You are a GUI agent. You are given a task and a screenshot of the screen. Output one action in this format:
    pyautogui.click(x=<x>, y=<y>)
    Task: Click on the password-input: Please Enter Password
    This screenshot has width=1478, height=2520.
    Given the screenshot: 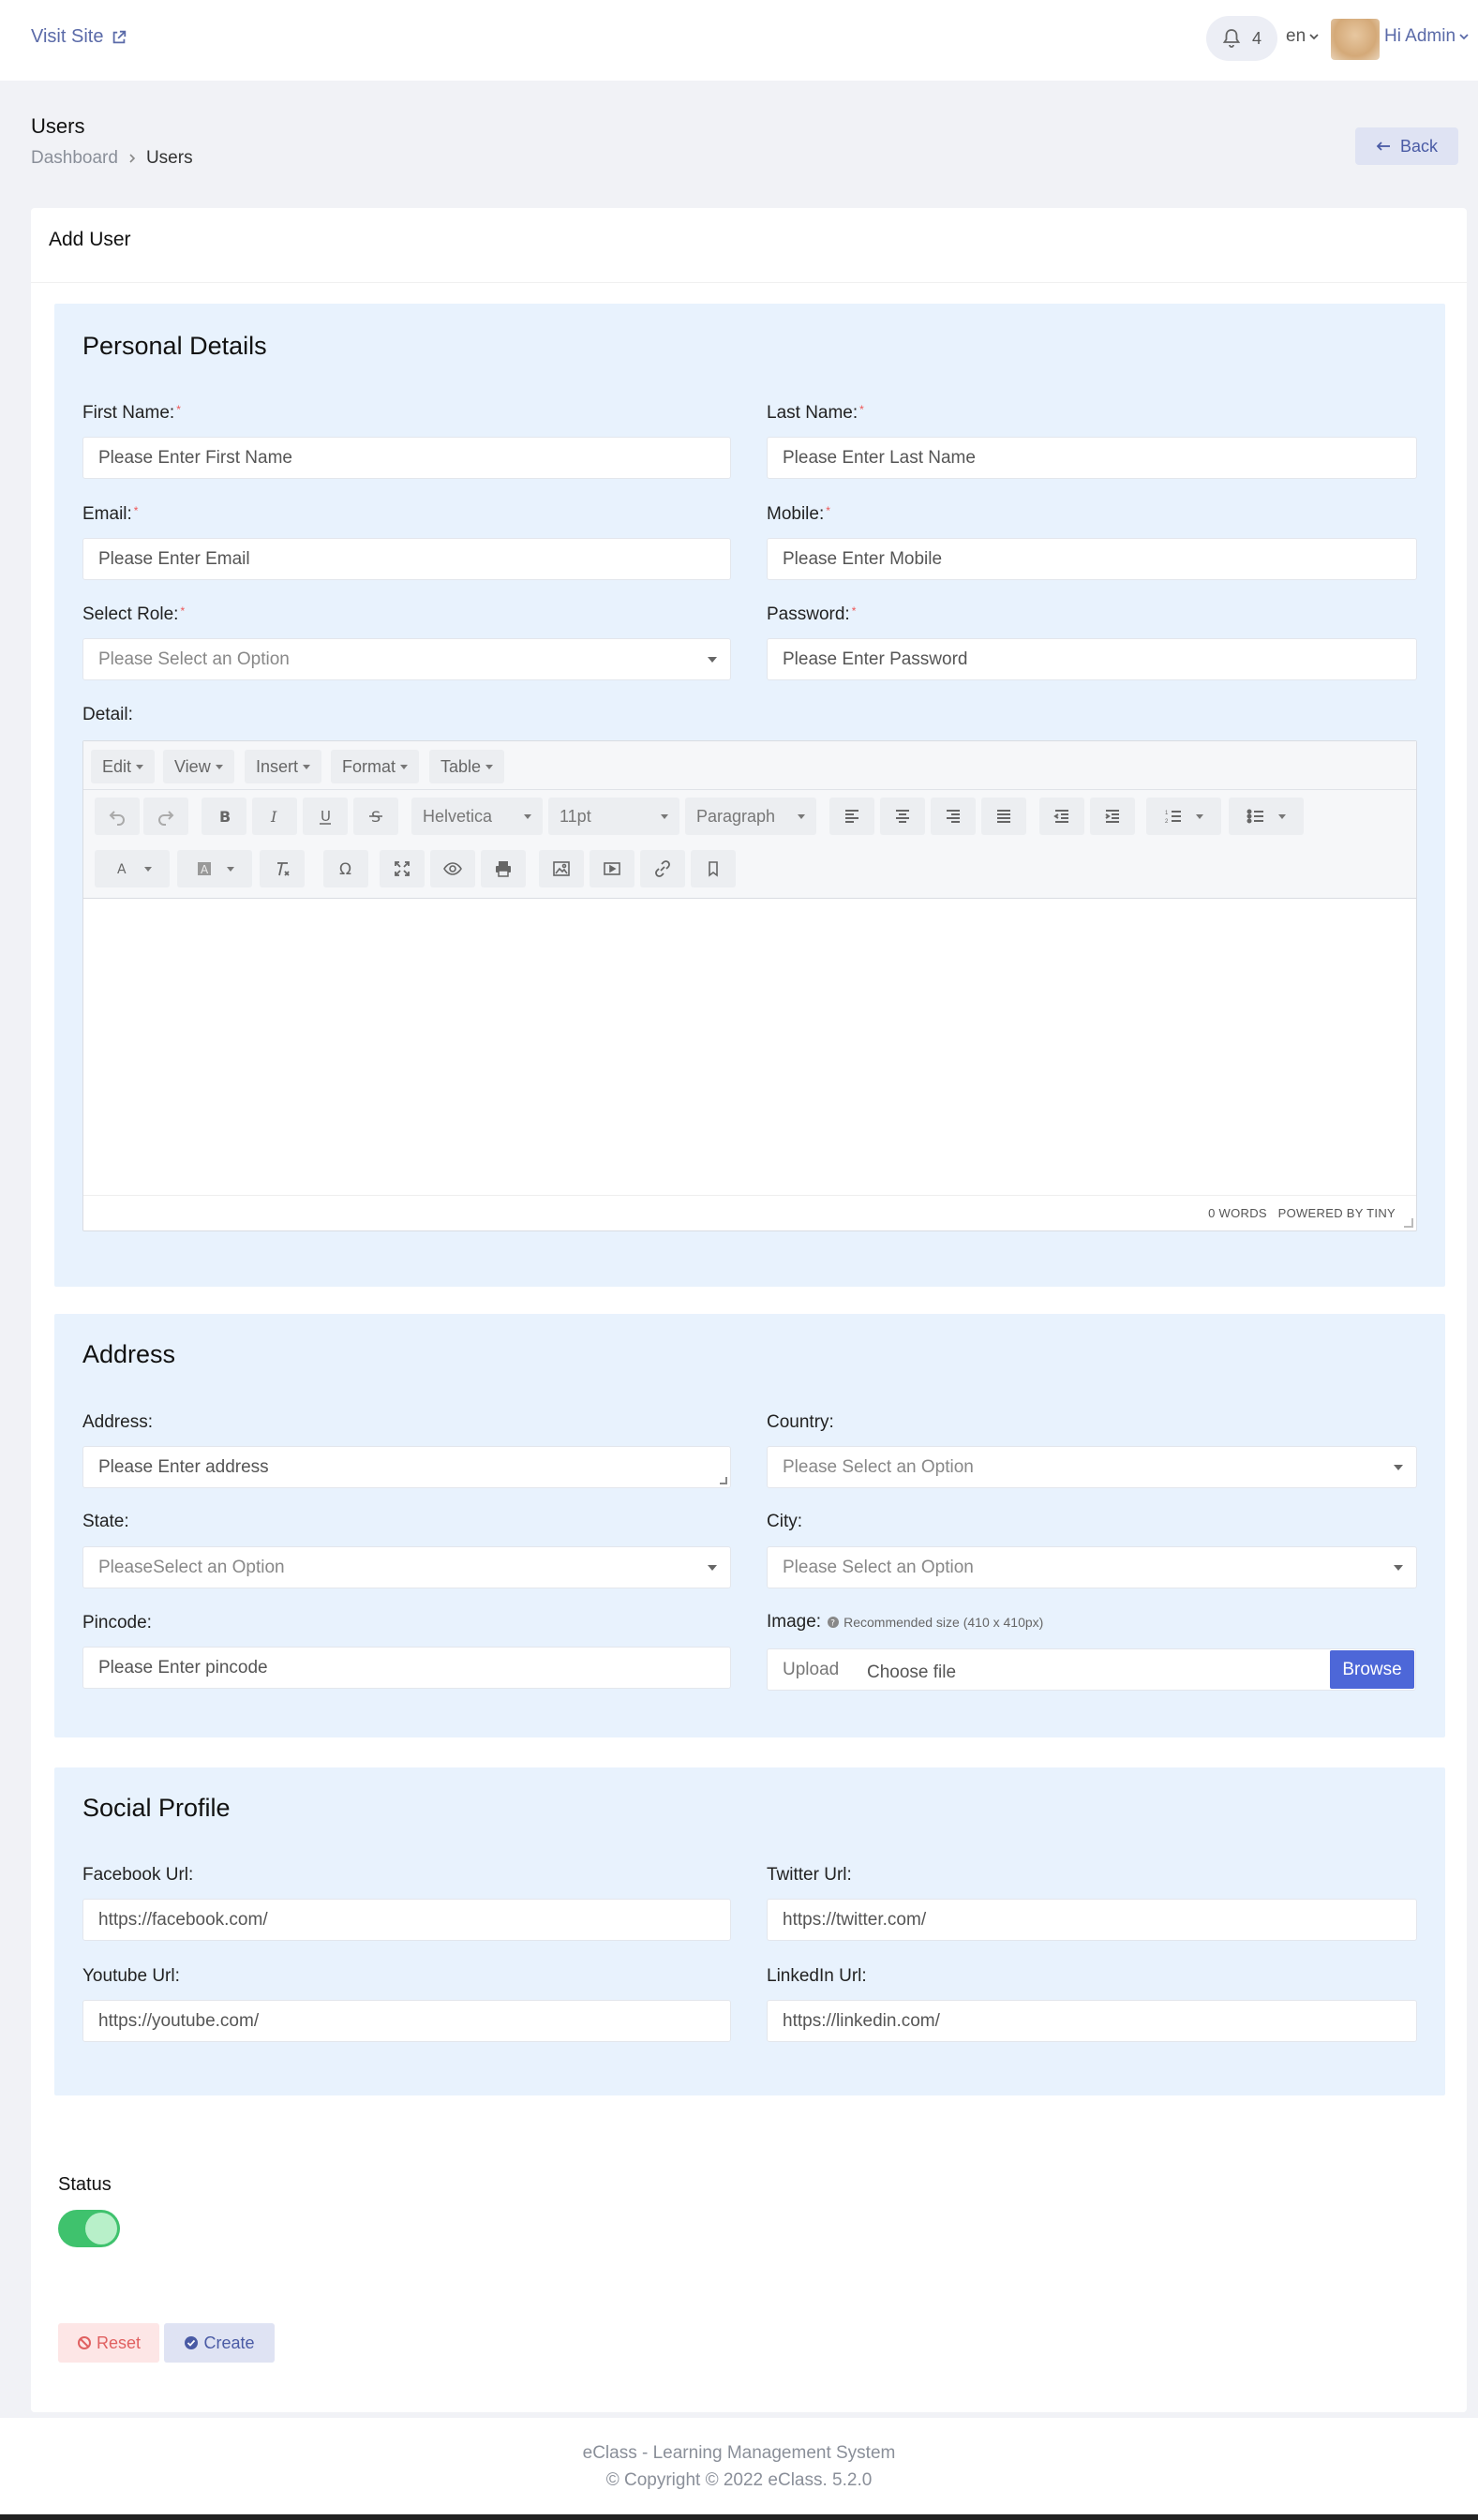 What is the action you would take?
    pyautogui.click(x=1092, y=659)
    